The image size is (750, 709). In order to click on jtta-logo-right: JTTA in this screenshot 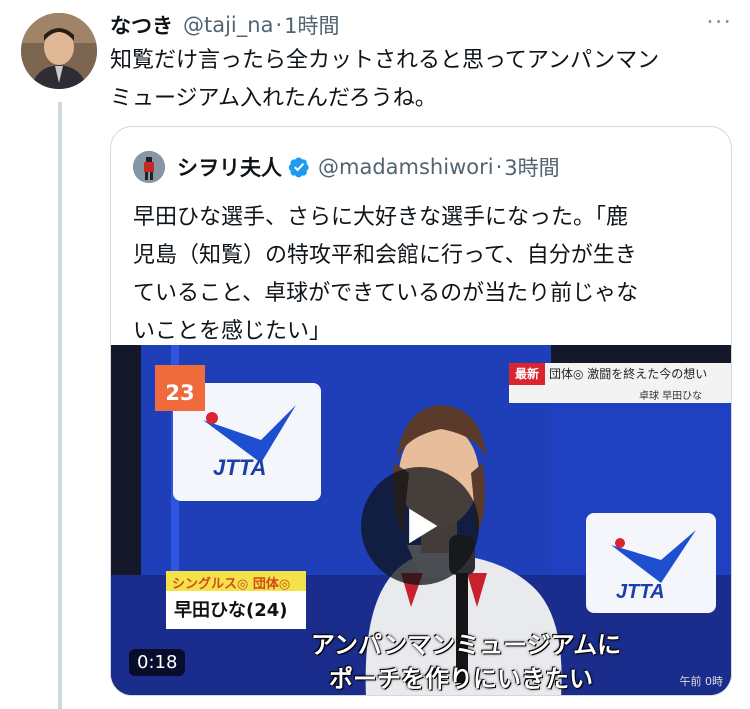, I will do `click(640, 592)`.